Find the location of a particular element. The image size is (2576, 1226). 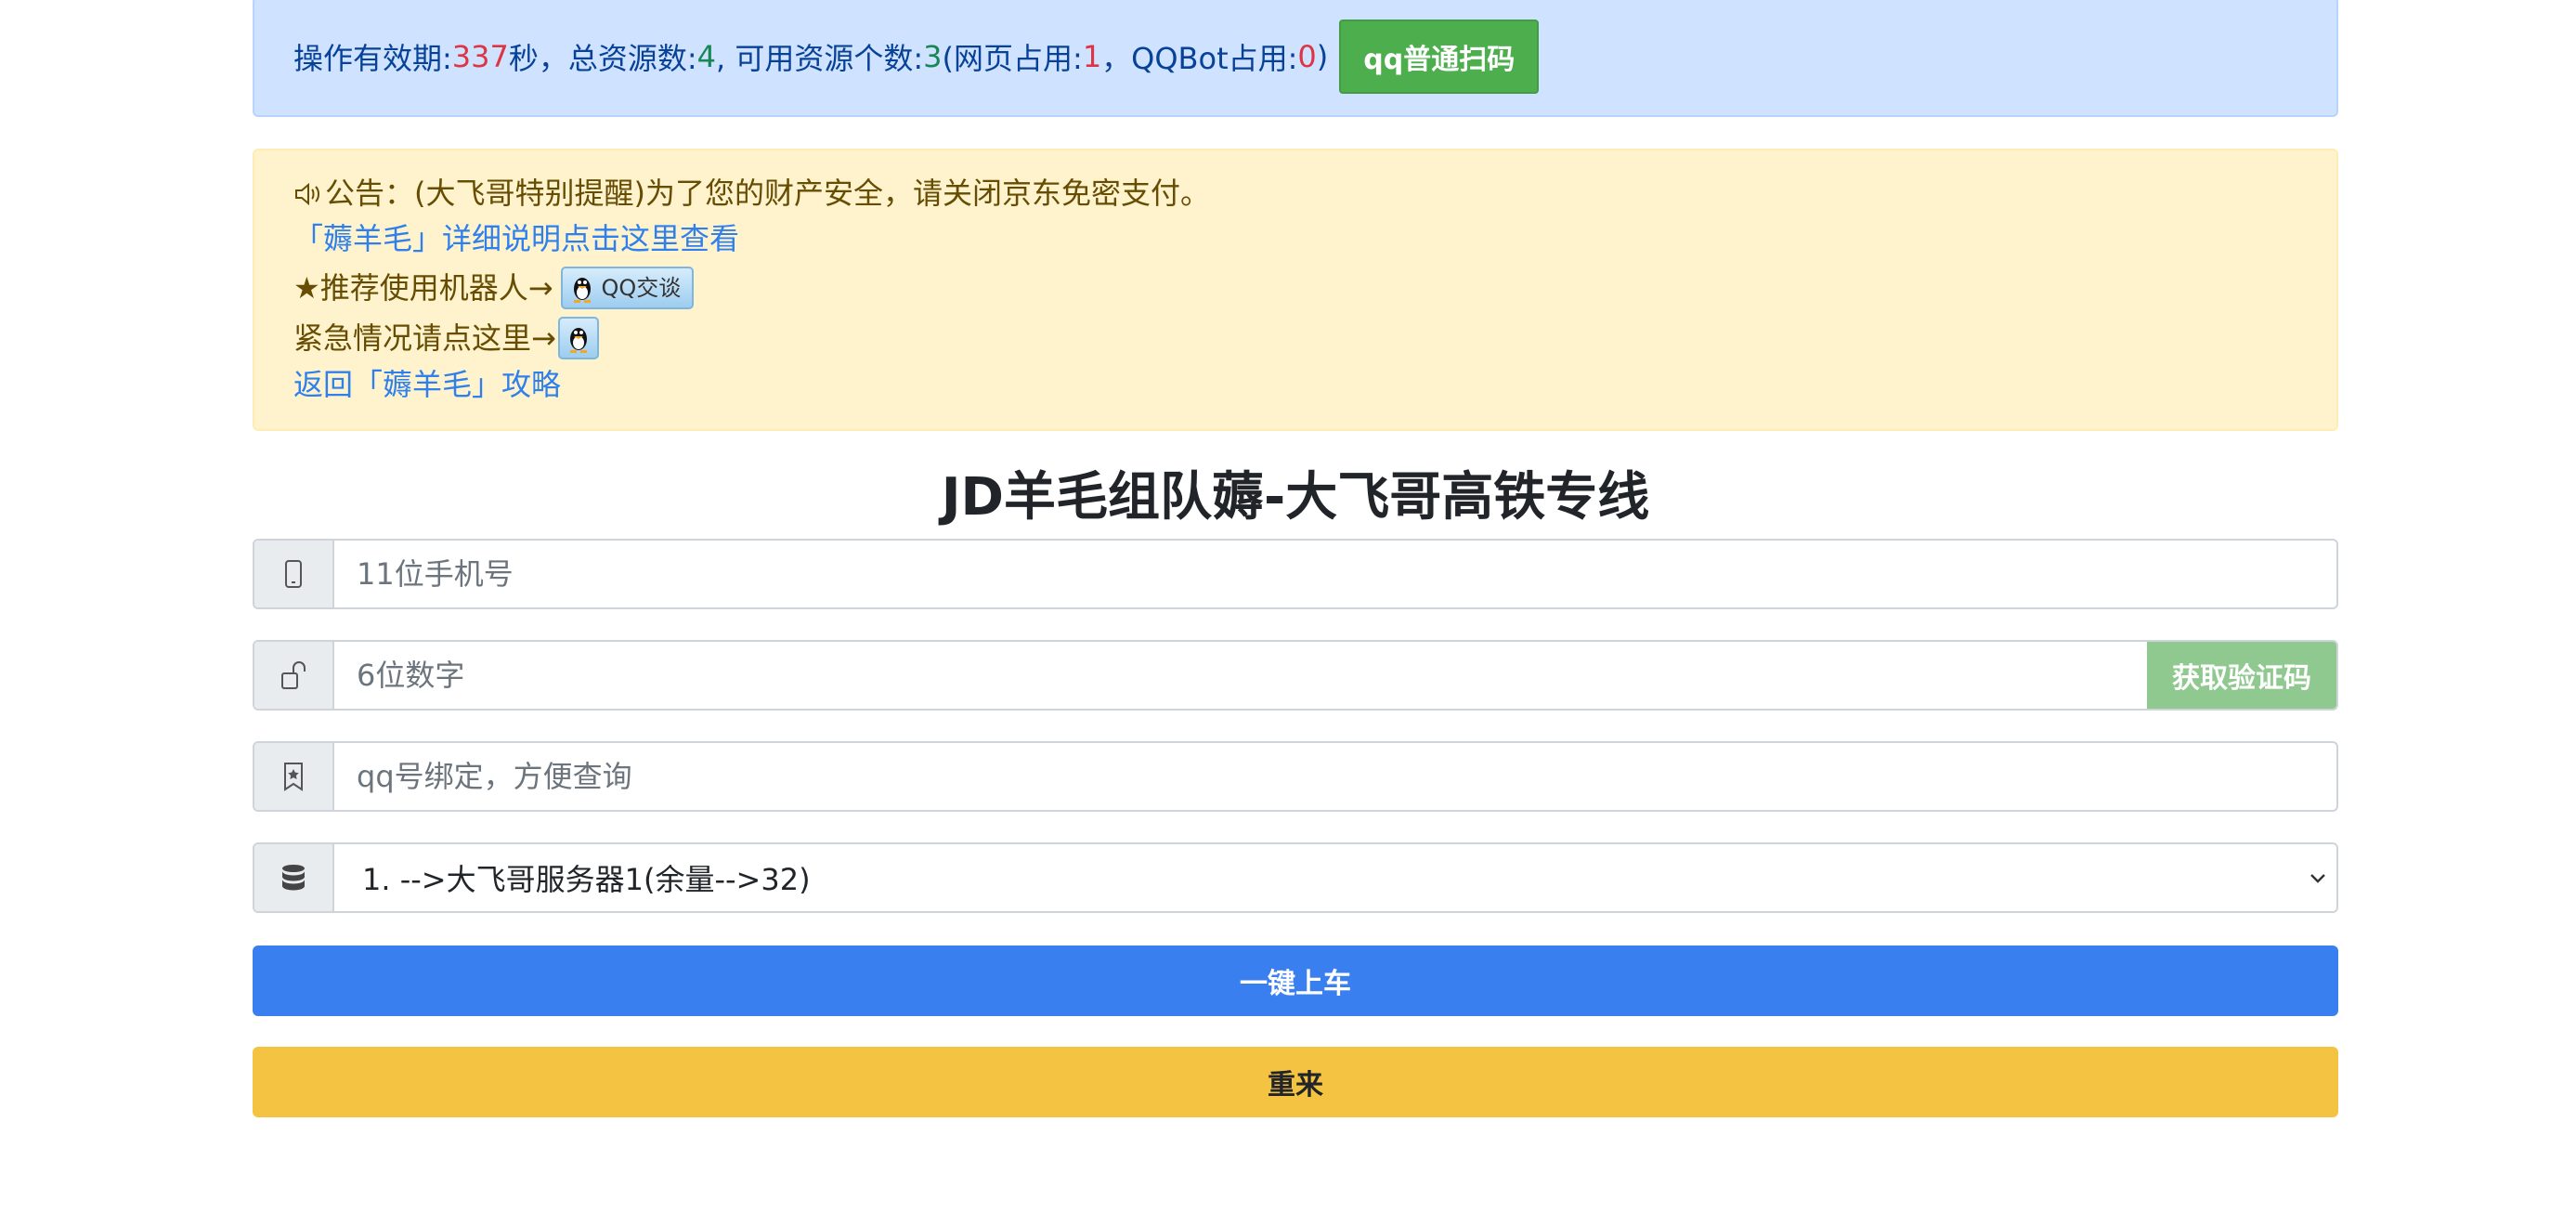

submit-button: 一键上车 is located at coordinates (1295, 981).